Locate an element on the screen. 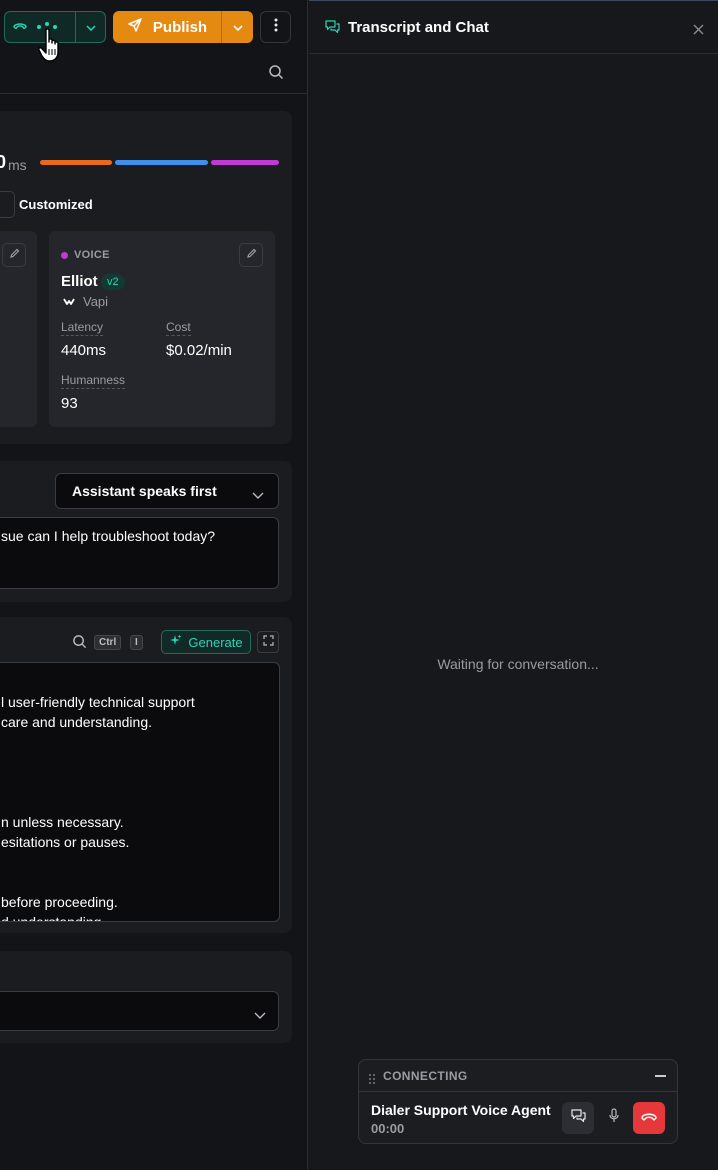  voice-provider: Vapi is located at coordinates (85, 301).